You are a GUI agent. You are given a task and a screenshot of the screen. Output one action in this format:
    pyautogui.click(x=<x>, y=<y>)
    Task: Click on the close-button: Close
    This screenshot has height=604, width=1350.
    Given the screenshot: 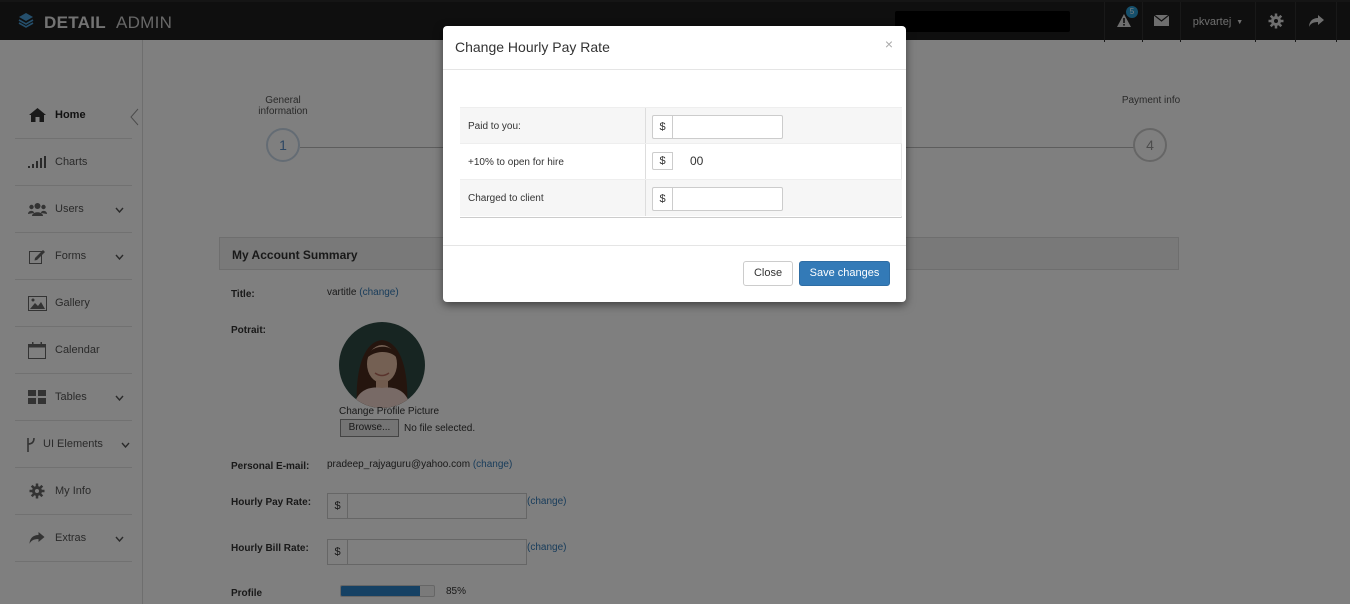 What is the action you would take?
    pyautogui.click(x=768, y=273)
    